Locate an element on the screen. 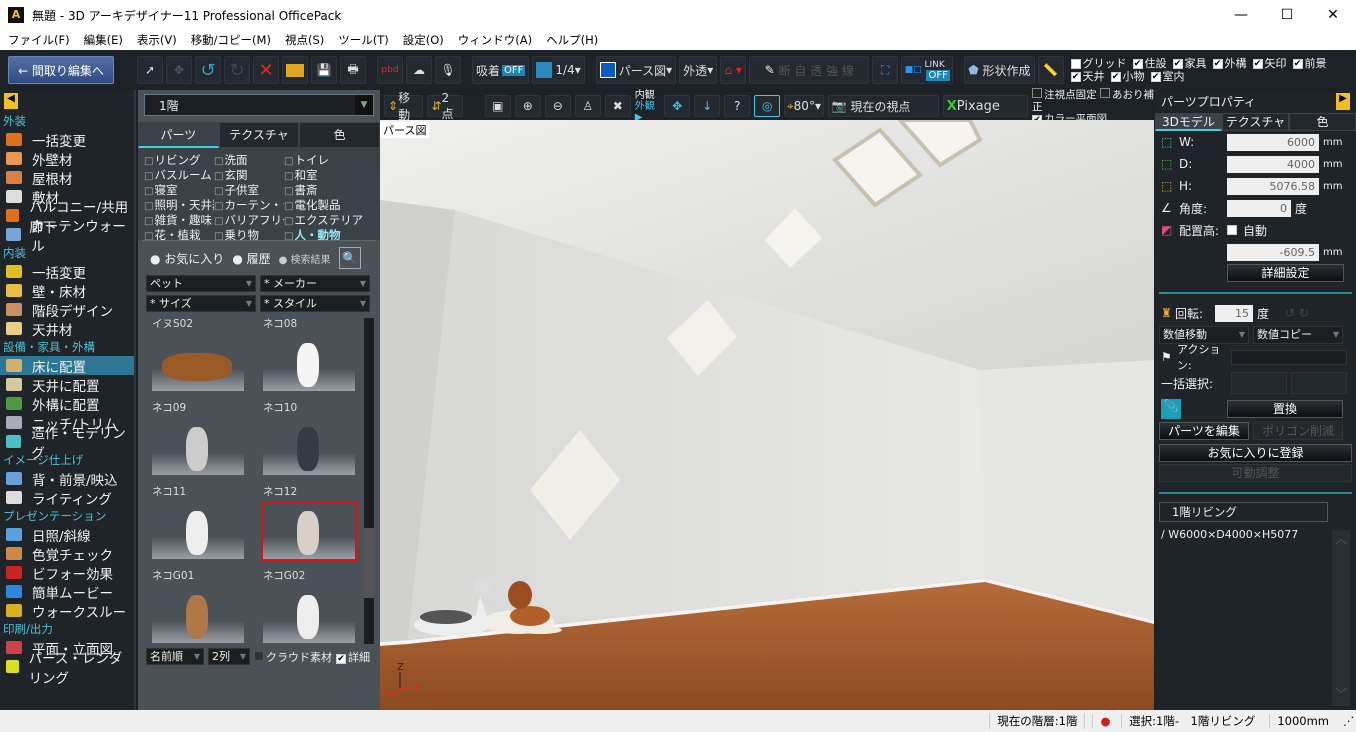 The image size is (1356, 732). reduce-polygons-button: ポリゴン削減 is located at coordinates (1298, 431).